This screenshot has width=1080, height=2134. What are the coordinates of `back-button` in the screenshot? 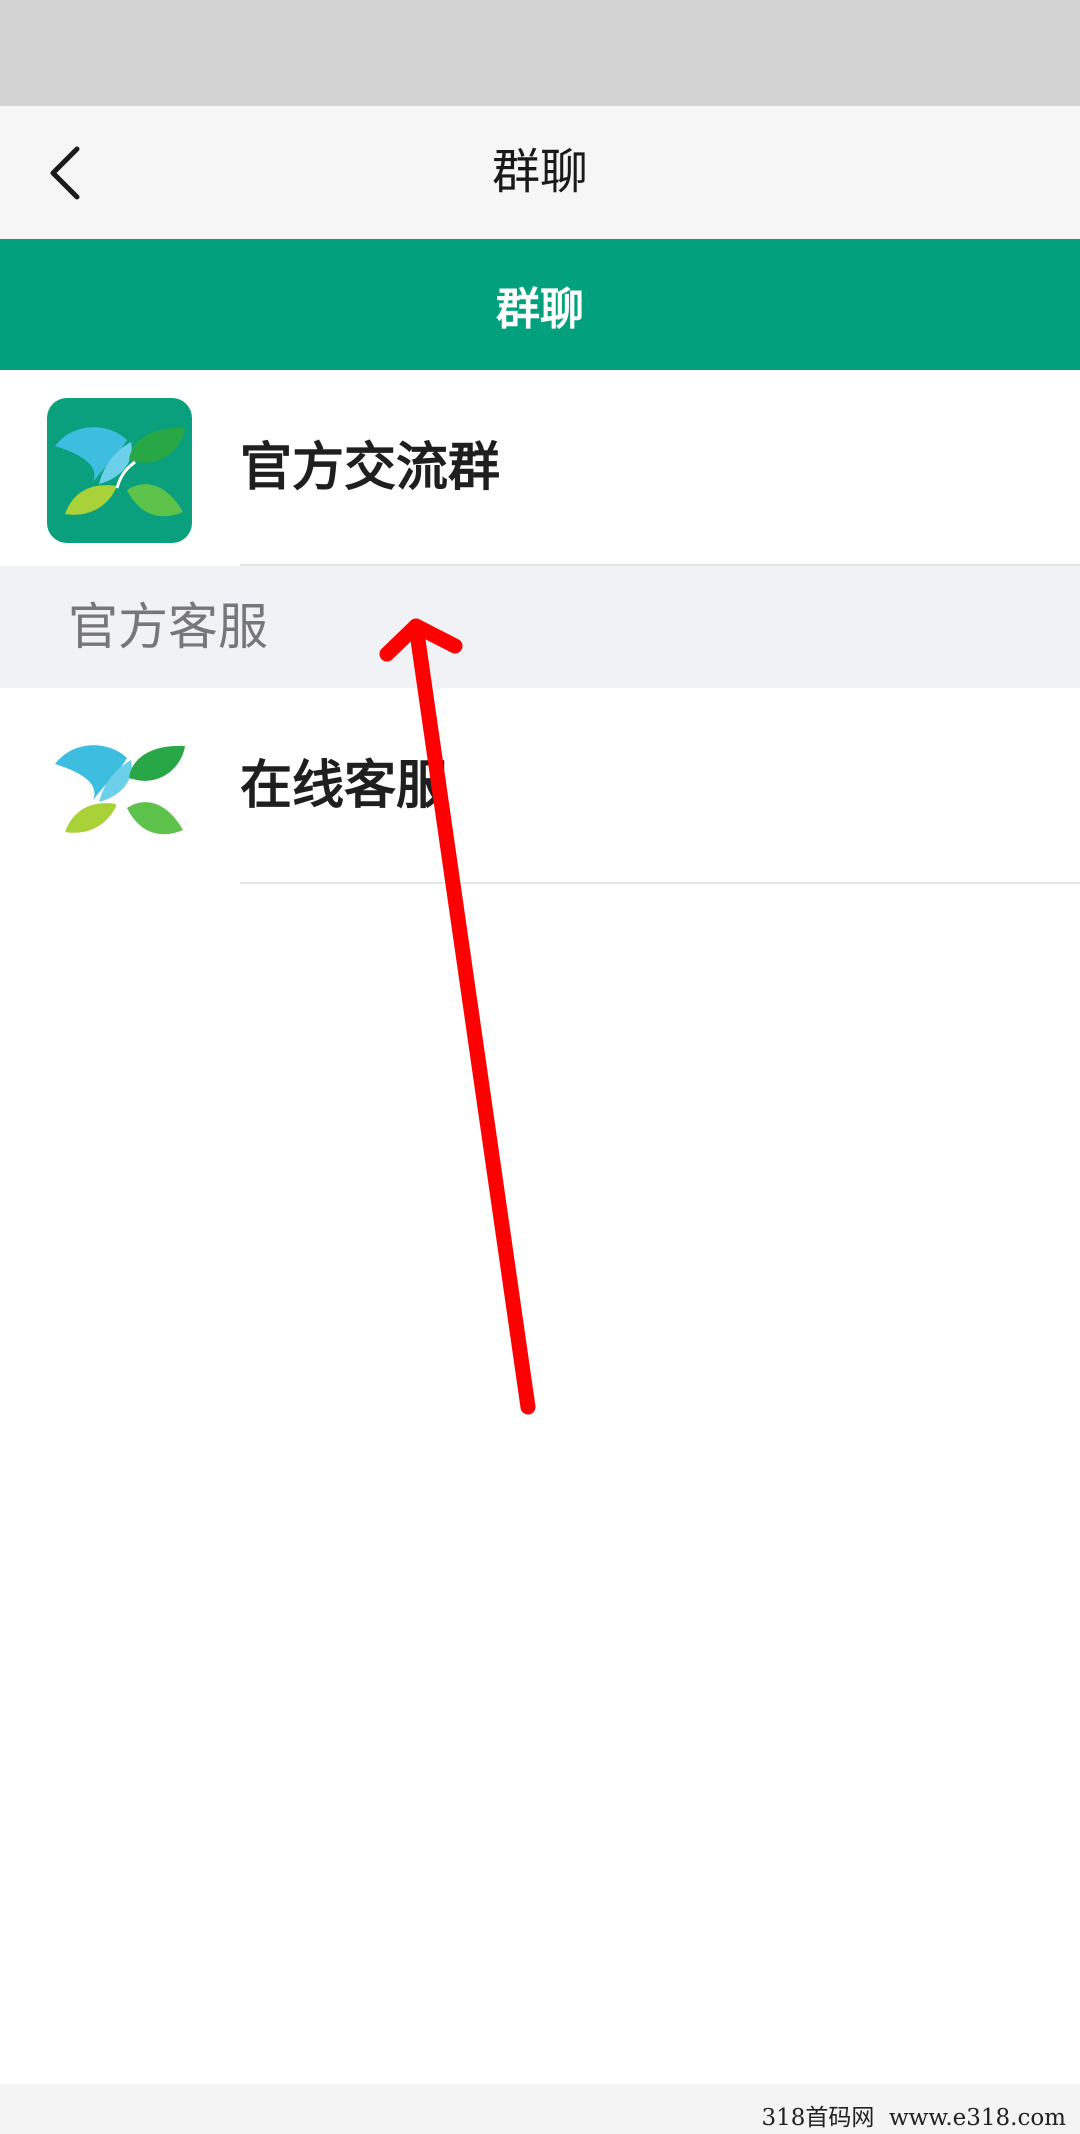 It's located at (65, 173).